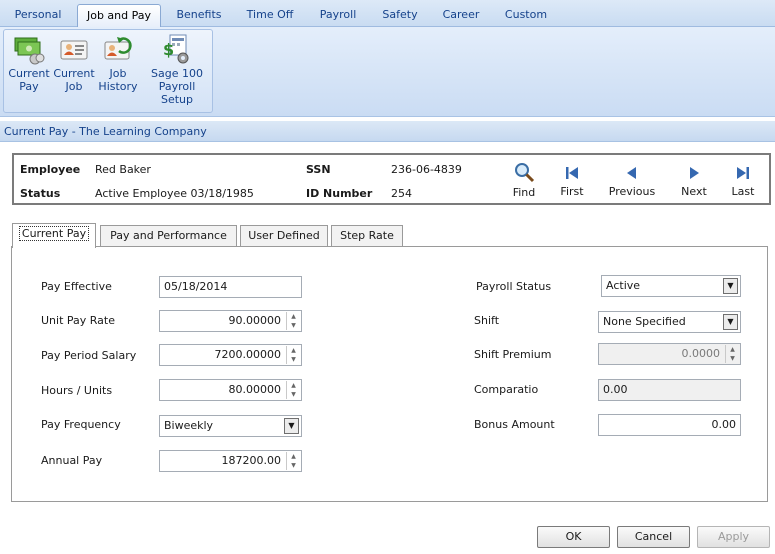  Describe the element at coordinates (572, 173) in the screenshot. I see `first-record-icon` at that location.